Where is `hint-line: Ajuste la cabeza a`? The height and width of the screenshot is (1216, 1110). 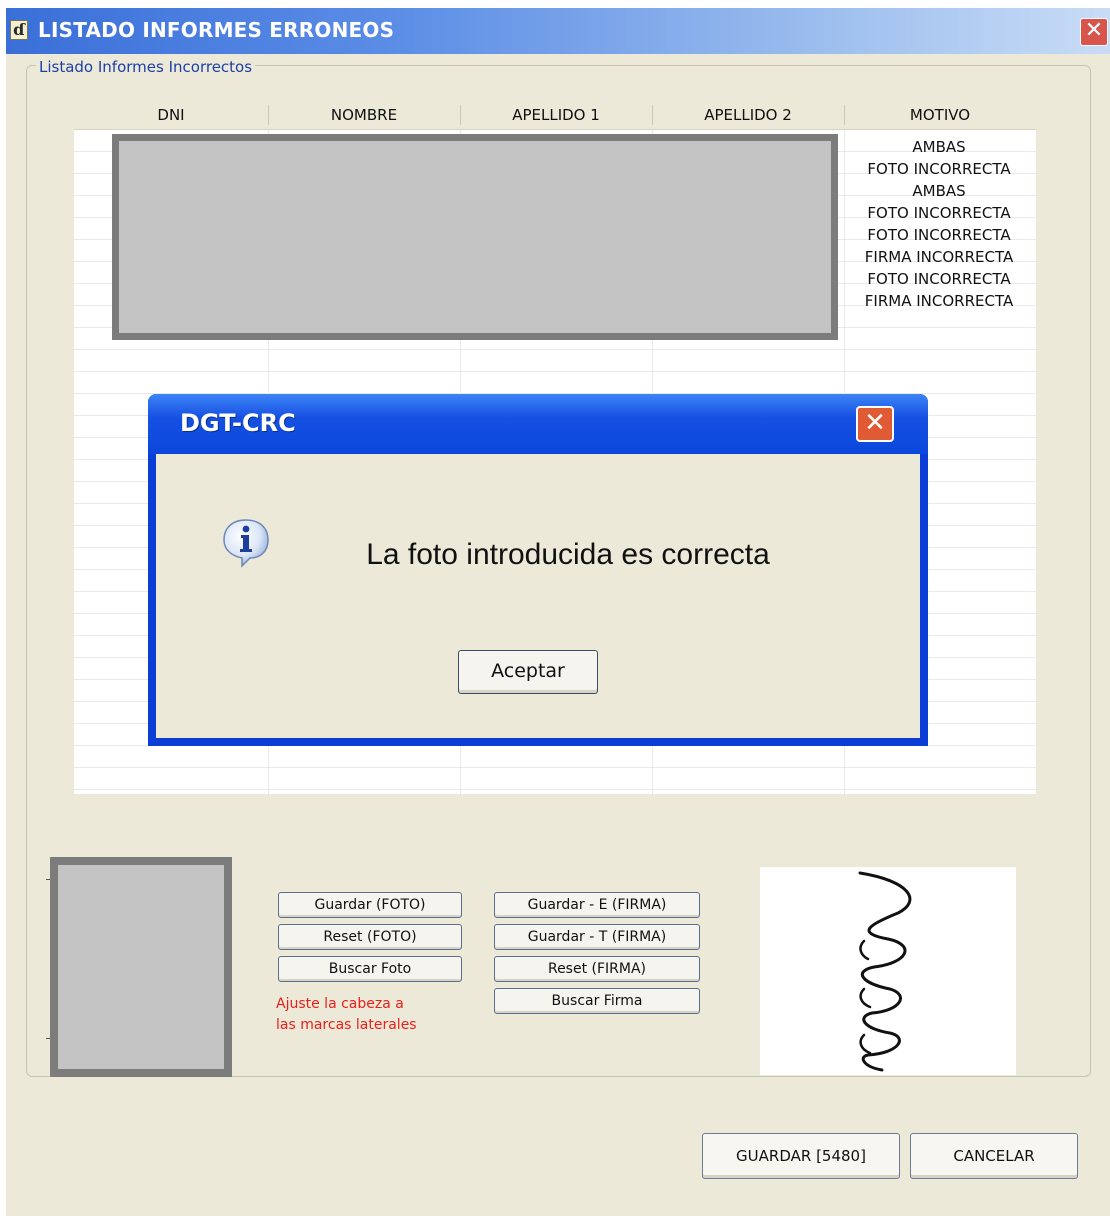
hint-line: Ajuste la cabeza a is located at coordinates (340, 1004).